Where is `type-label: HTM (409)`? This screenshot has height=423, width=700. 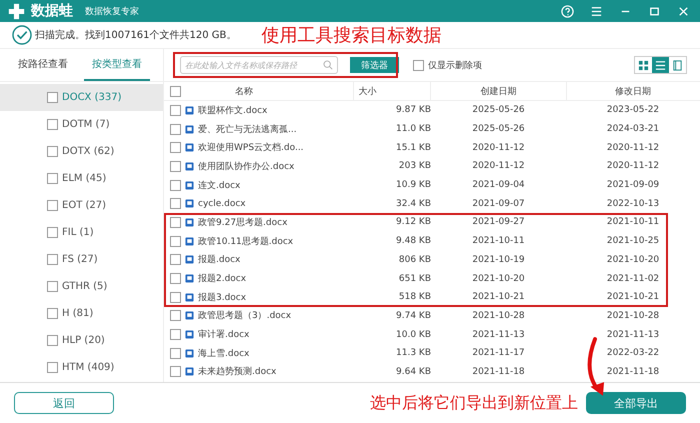 type-label: HTM (409) is located at coordinates (88, 367).